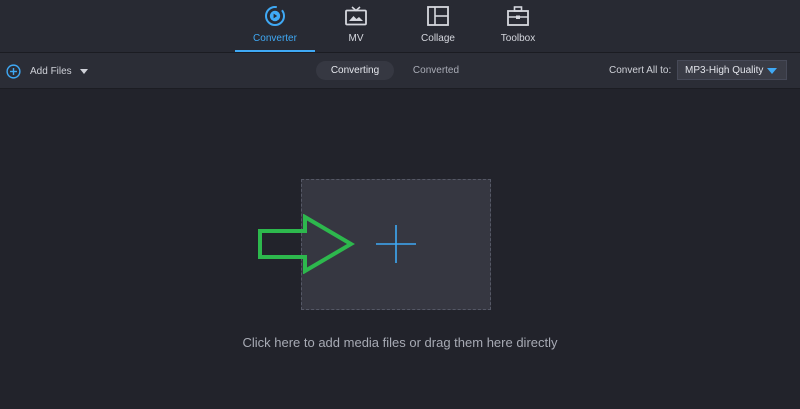  What do you see at coordinates (640, 70) in the screenshot?
I see `convert-all-label: Convert All to:` at bounding box center [640, 70].